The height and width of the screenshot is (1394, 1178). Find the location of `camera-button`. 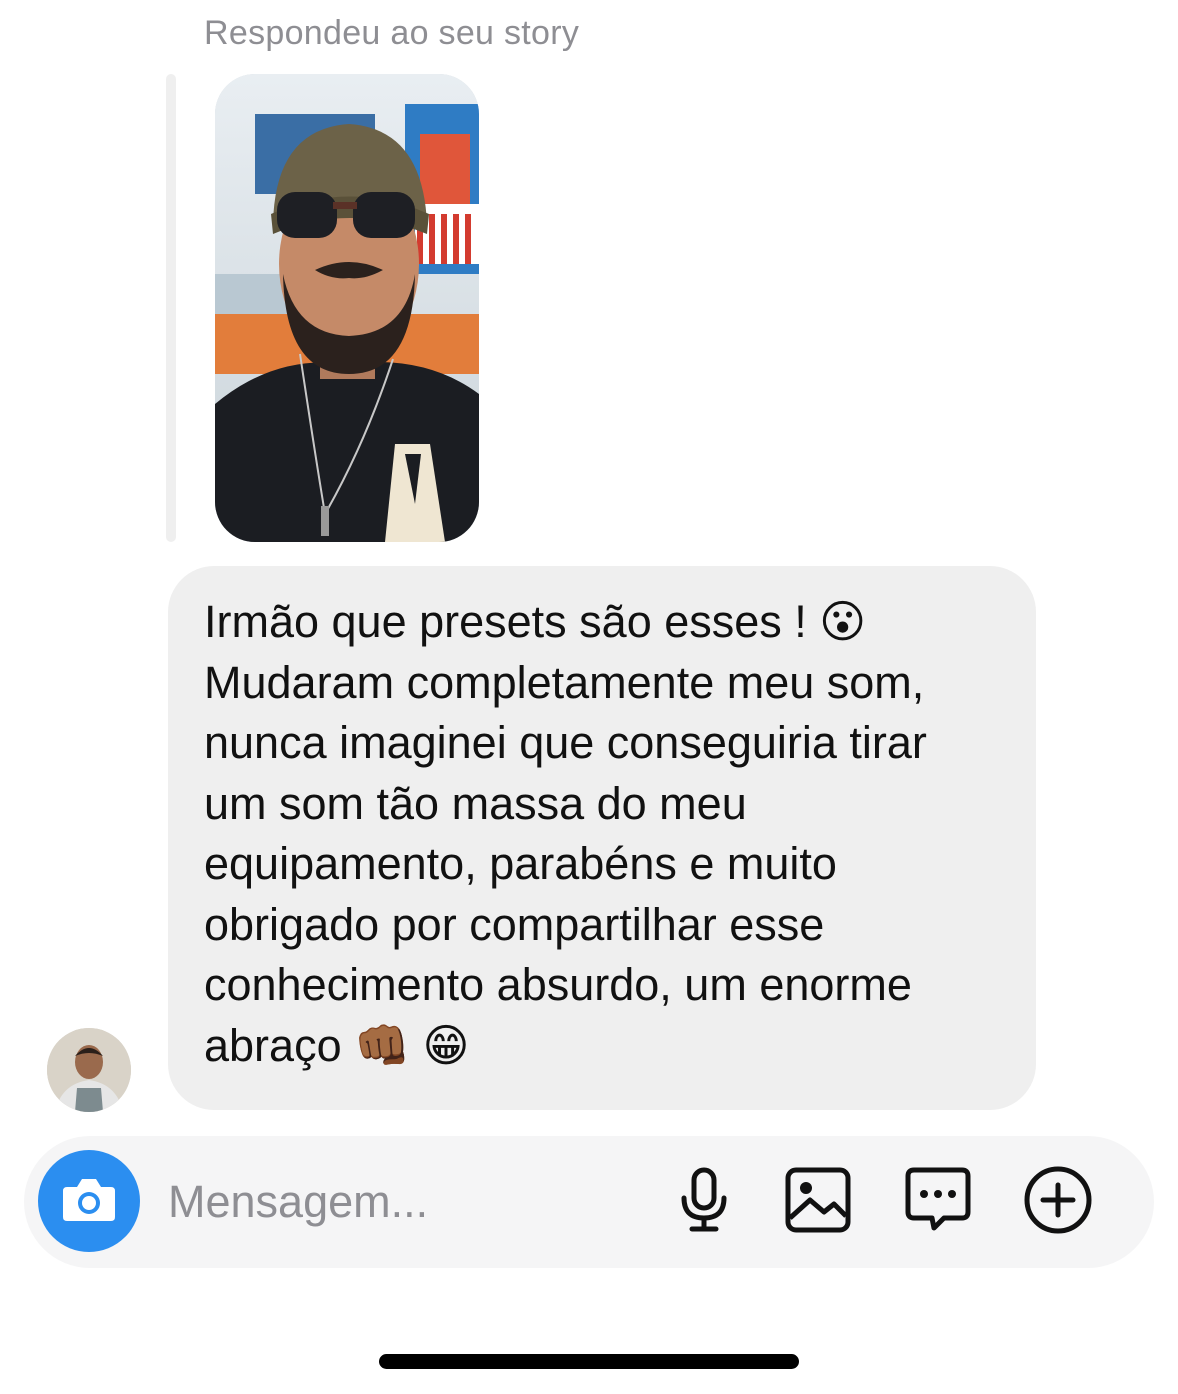

camera-button is located at coordinates (89, 1201).